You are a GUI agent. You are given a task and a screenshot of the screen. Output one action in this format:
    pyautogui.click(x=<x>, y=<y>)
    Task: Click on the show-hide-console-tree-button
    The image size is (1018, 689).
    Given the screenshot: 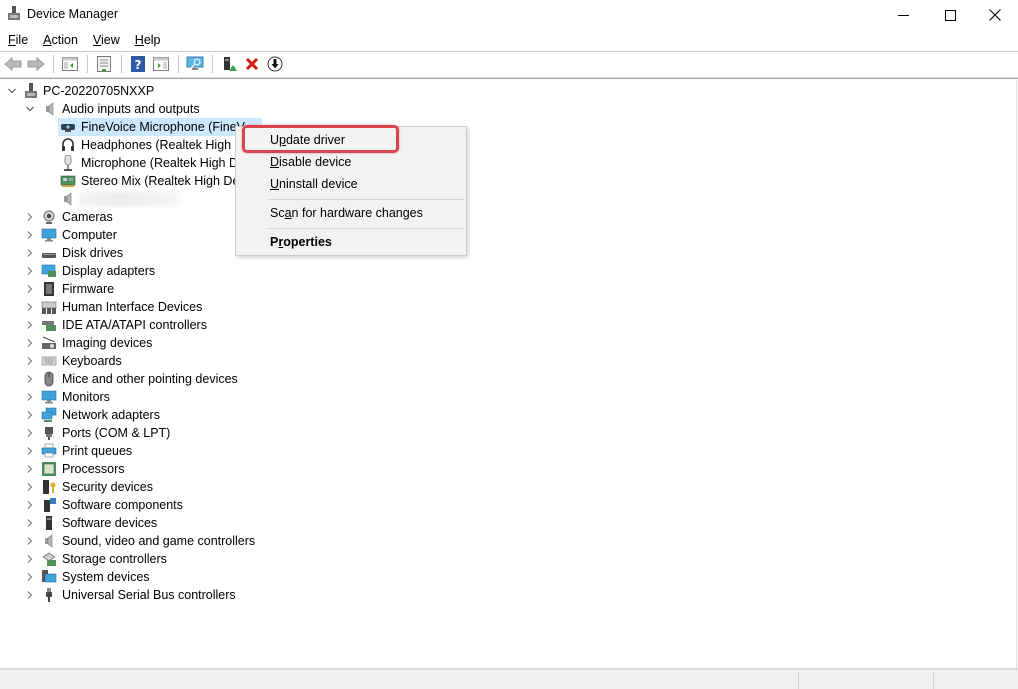 What is the action you would take?
    pyautogui.click(x=70, y=64)
    